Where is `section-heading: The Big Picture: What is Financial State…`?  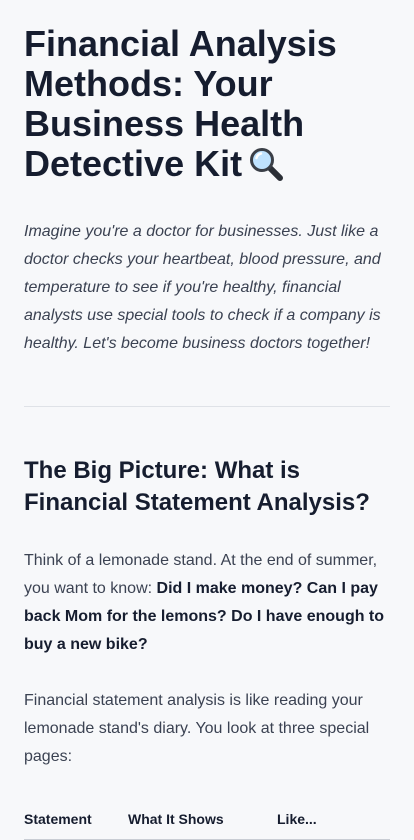 section-heading: The Big Picture: What is Financial State… is located at coordinates (197, 486).